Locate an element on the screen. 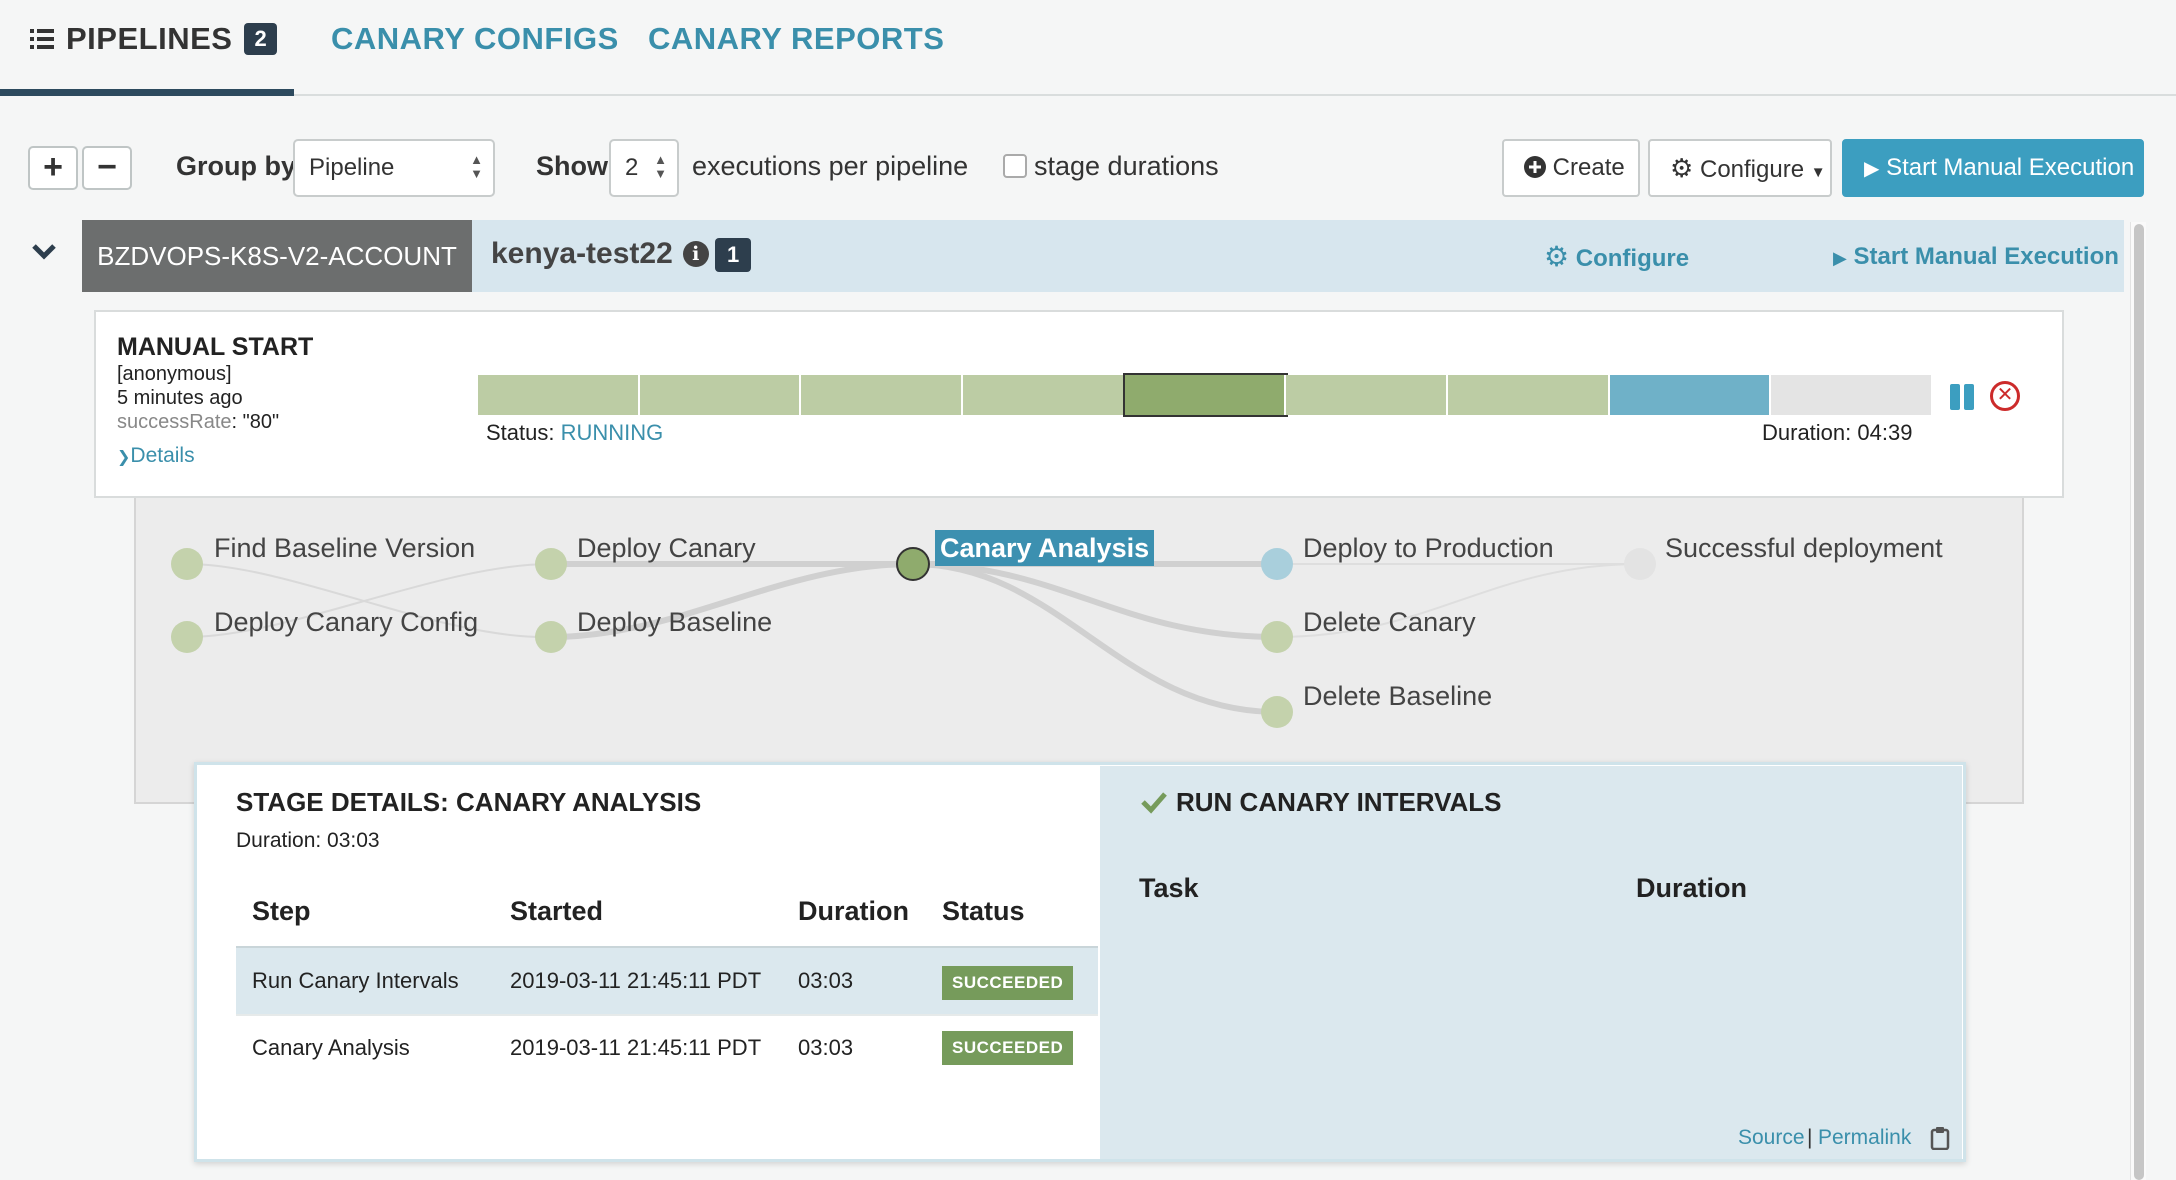 This screenshot has height=1180, width=2176. column-header-task: Task is located at coordinates (1169, 888).